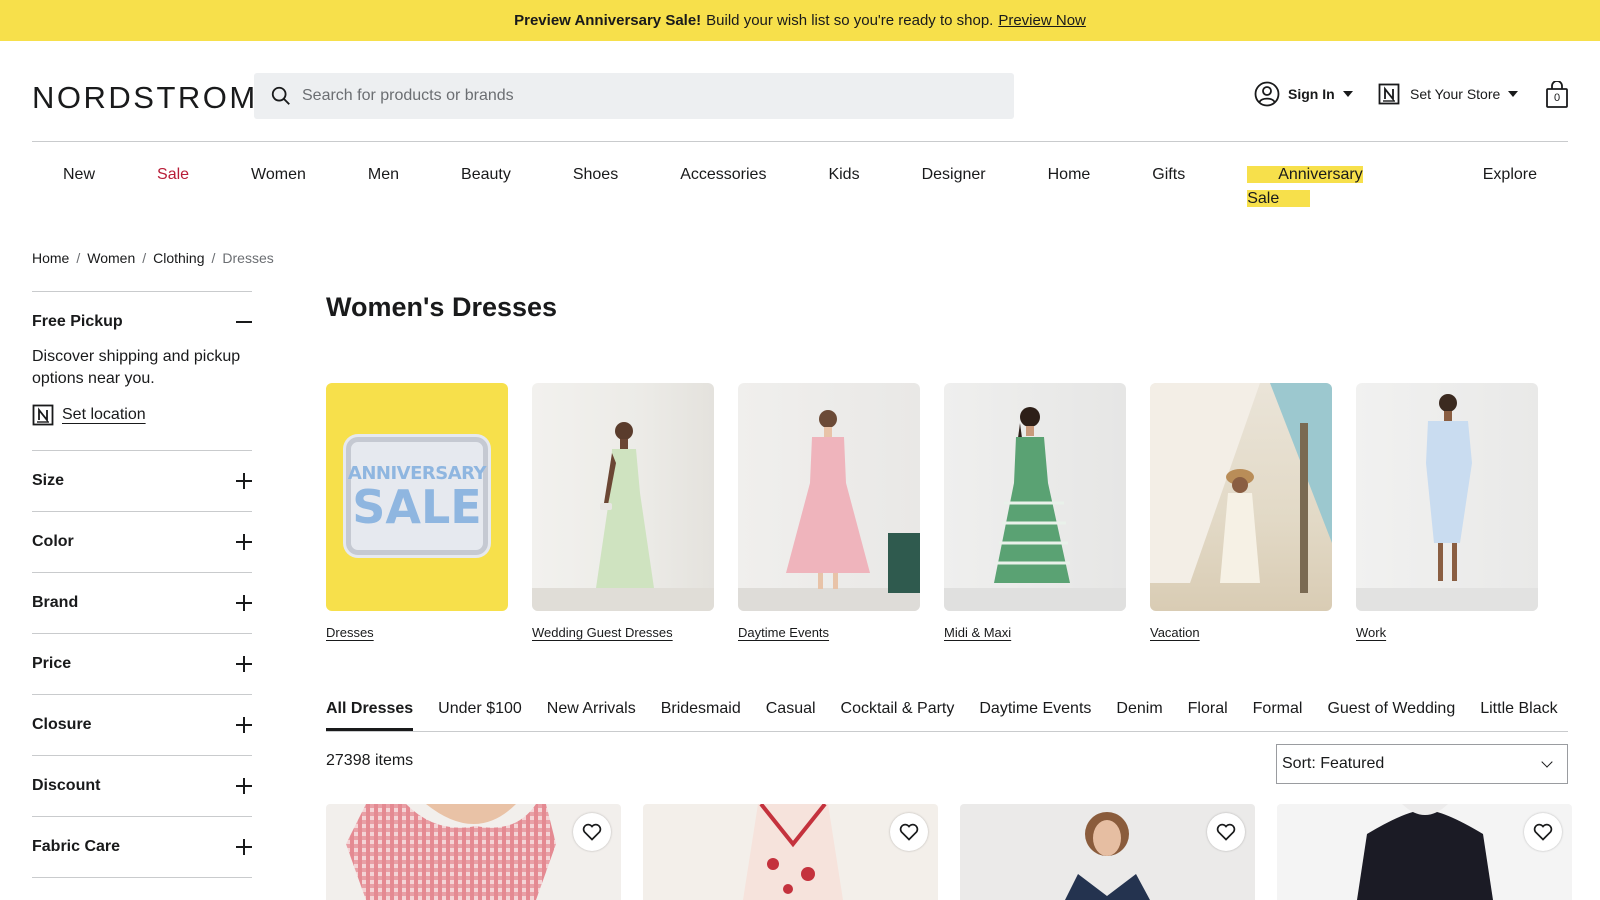  What do you see at coordinates (602, 632) in the screenshot?
I see `category-label: Wedding Guest Dresses` at bounding box center [602, 632].